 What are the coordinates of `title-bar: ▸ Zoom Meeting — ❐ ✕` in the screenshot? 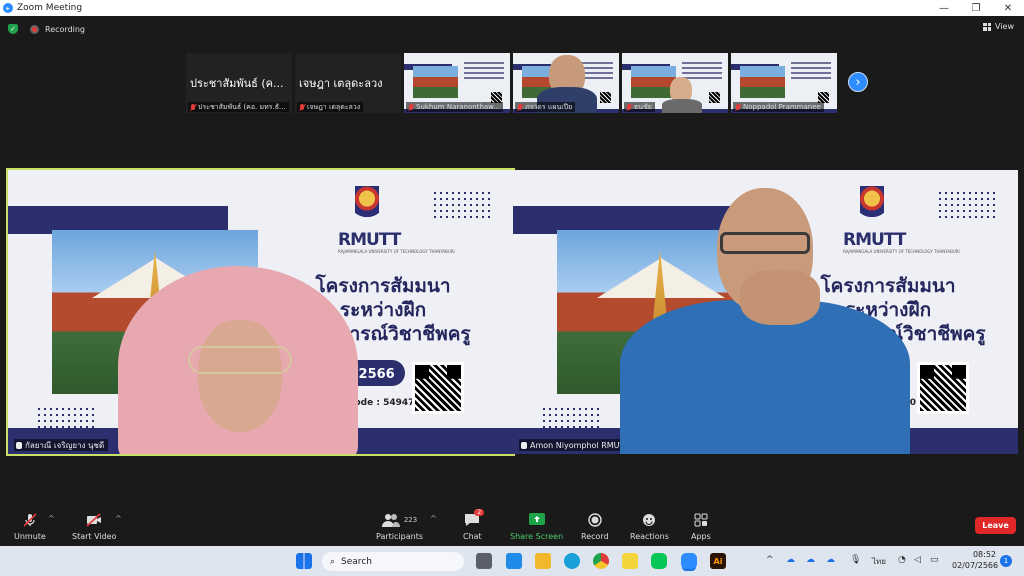 It's located at (512, 8).